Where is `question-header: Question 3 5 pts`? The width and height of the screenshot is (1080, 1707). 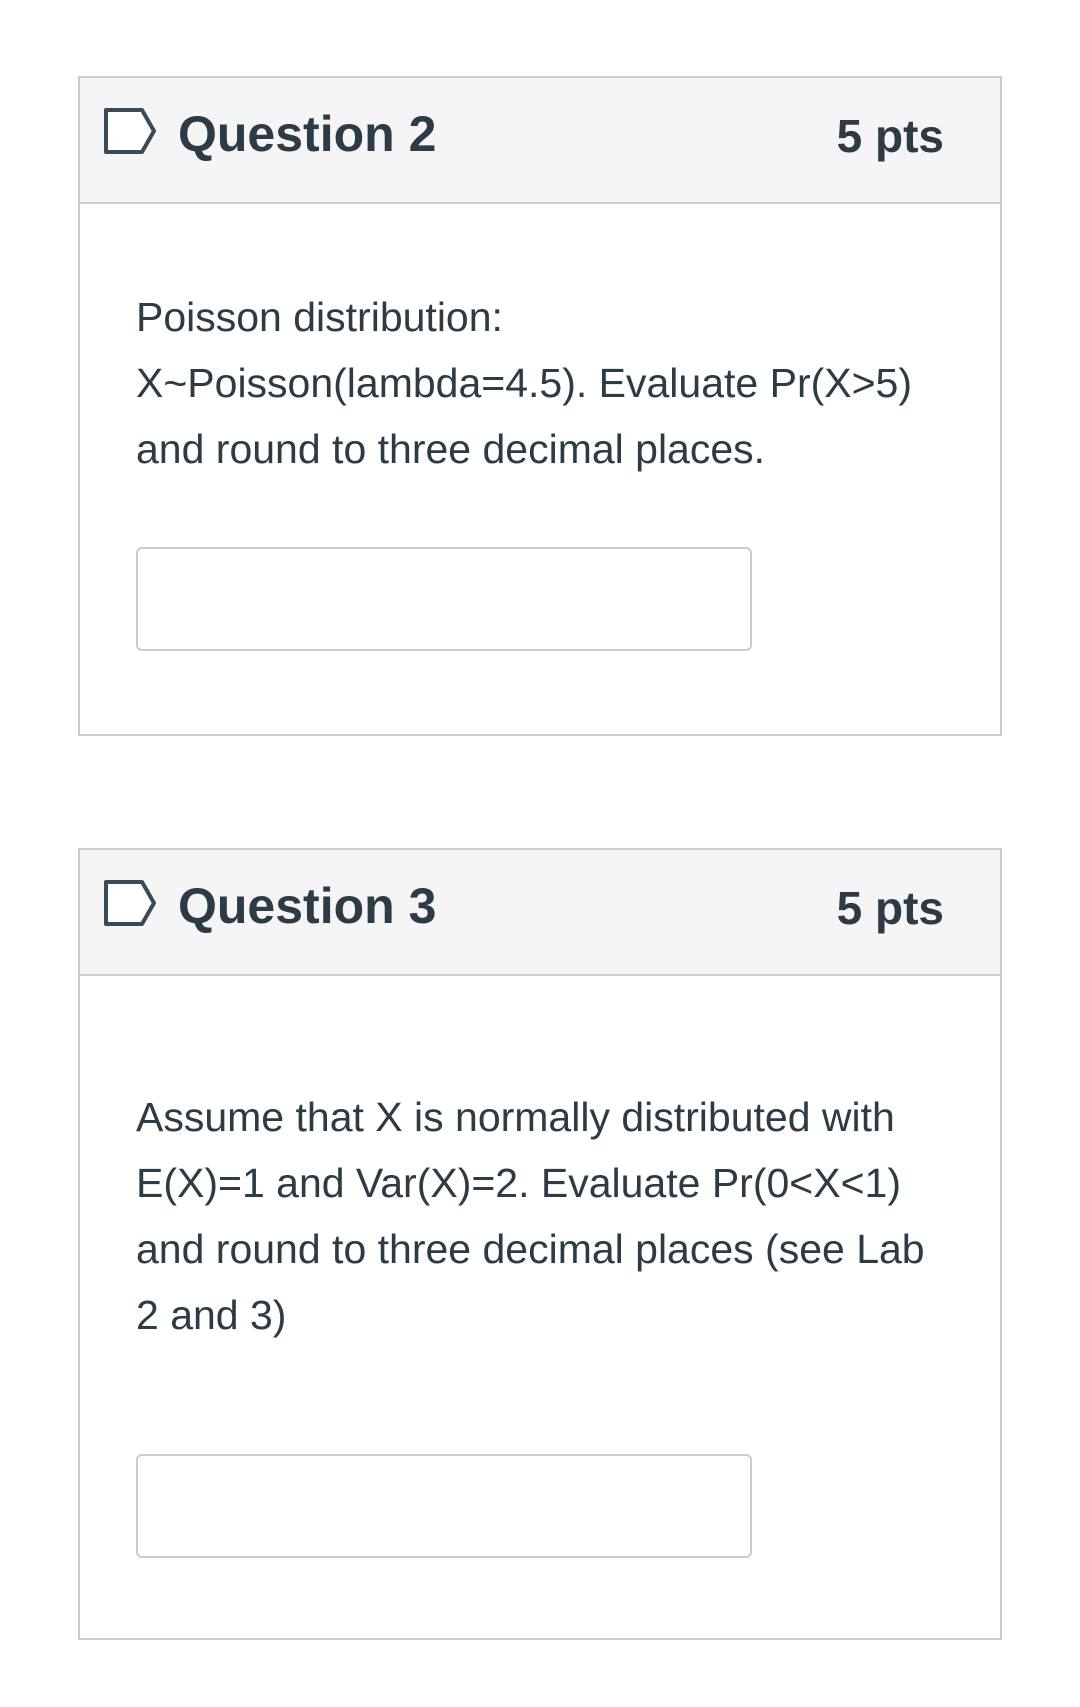
question-header: Question 3 5 pts is located at coordinates (540, 913).